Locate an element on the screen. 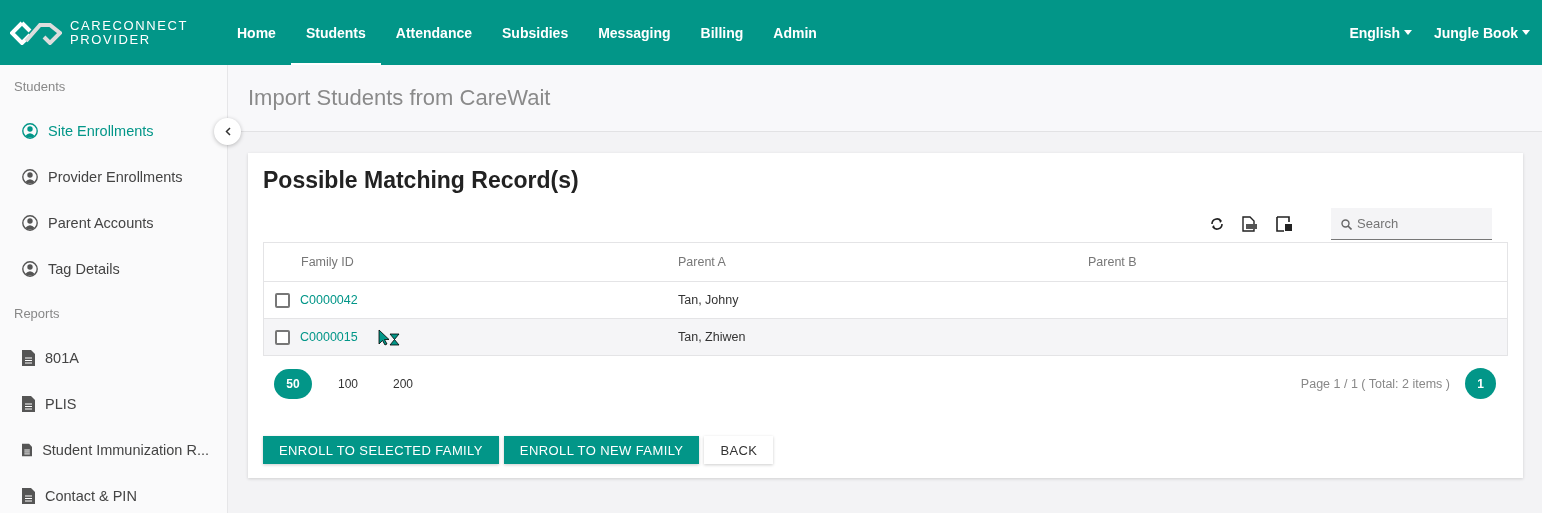 The image size is (1542, 513). sidebar-item: PLIS is located at coordinates (104, 404).